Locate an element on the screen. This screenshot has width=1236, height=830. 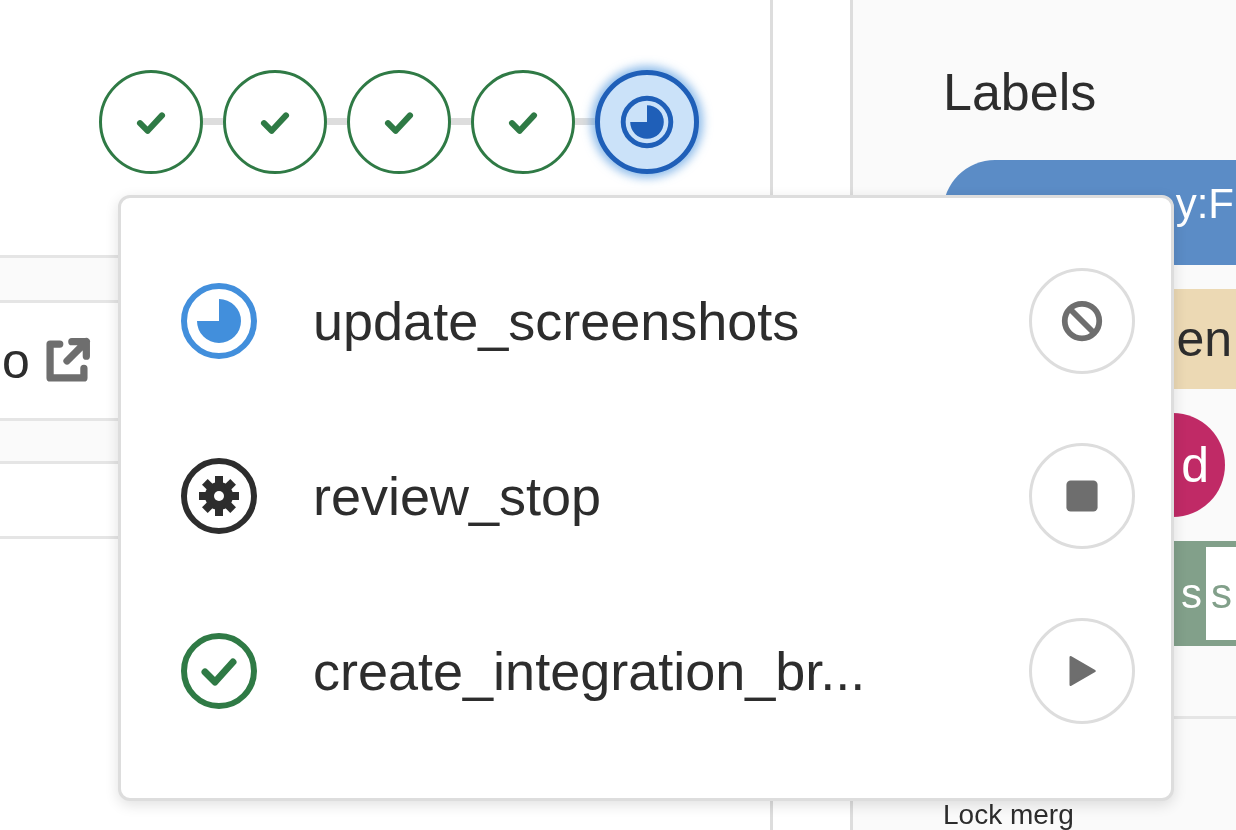
section-heading: Lock merg is located at coordinates (1008, 815).